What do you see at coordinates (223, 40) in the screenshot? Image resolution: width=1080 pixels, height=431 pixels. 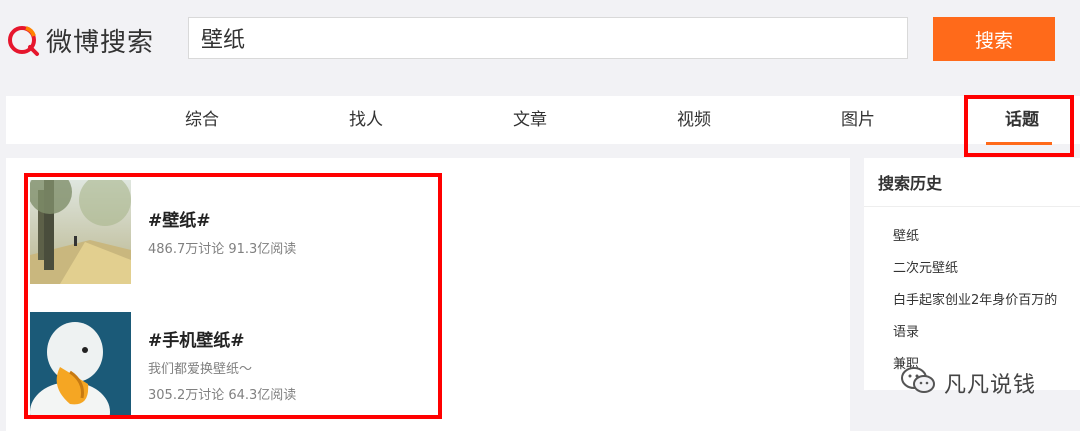 I see `search-input-value: 壁纸` at bounding box center [223, 40].